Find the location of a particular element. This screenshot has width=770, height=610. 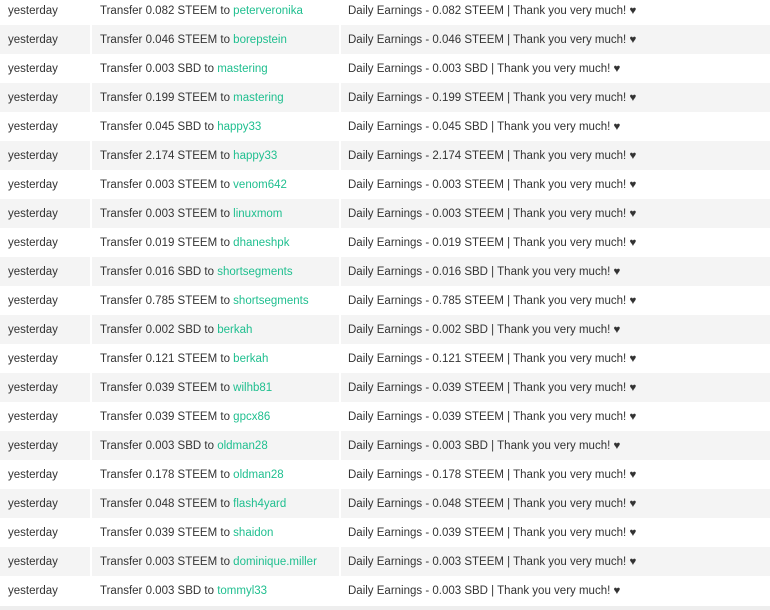

recipient-link: shaidon is located at coordinates (253, 533).